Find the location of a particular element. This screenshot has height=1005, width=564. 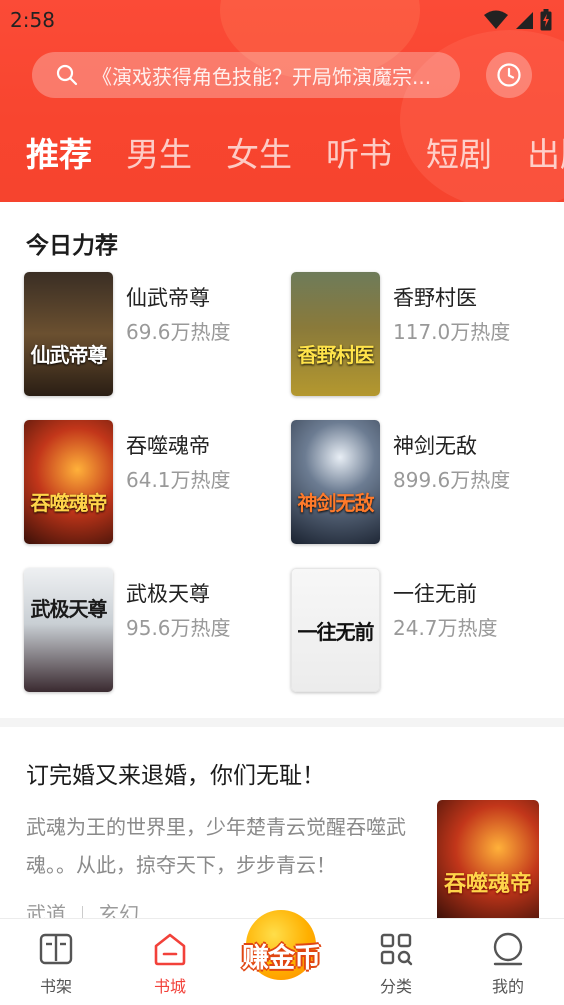

section-title: 今日力荐 is located at coordinates (72, 246).